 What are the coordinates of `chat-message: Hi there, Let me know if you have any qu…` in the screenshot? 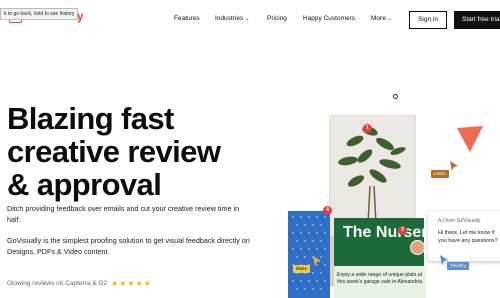 It's located at (468, 237).